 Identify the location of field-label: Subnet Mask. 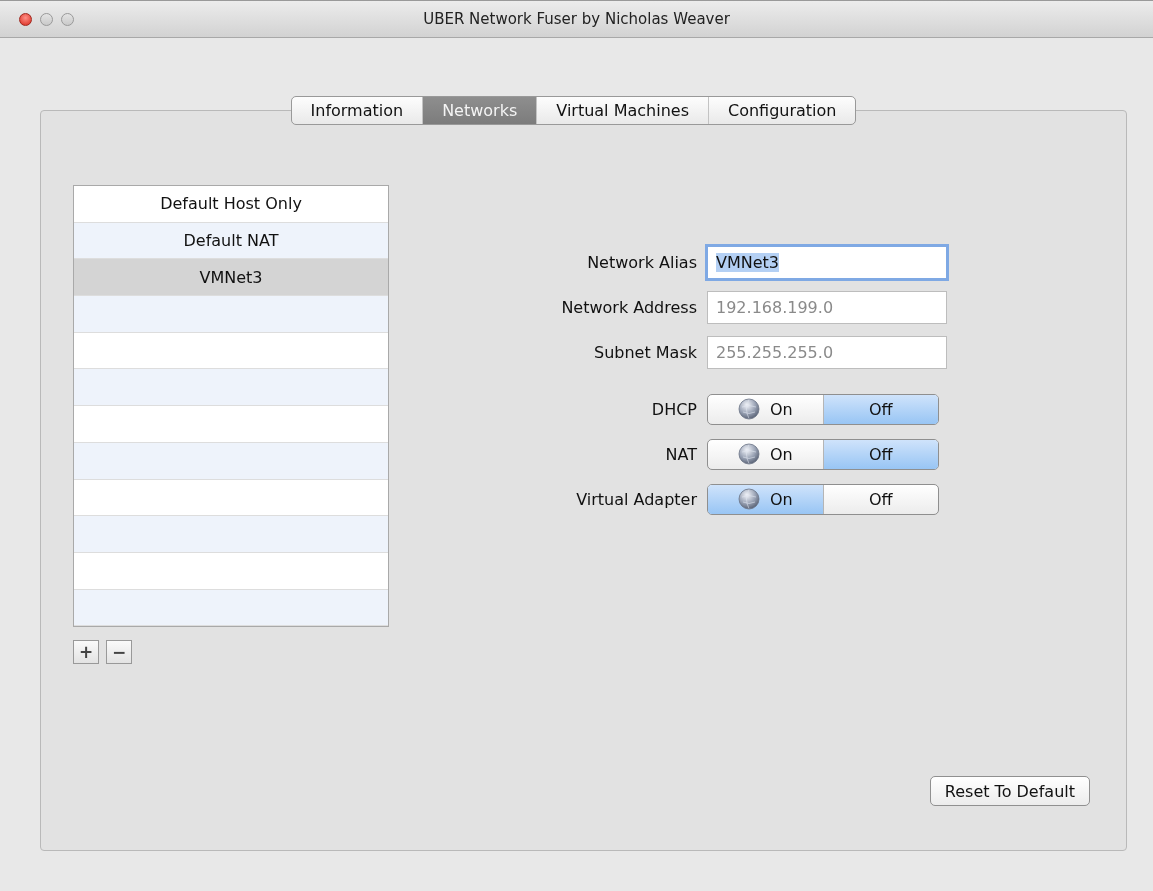
(645, 352).